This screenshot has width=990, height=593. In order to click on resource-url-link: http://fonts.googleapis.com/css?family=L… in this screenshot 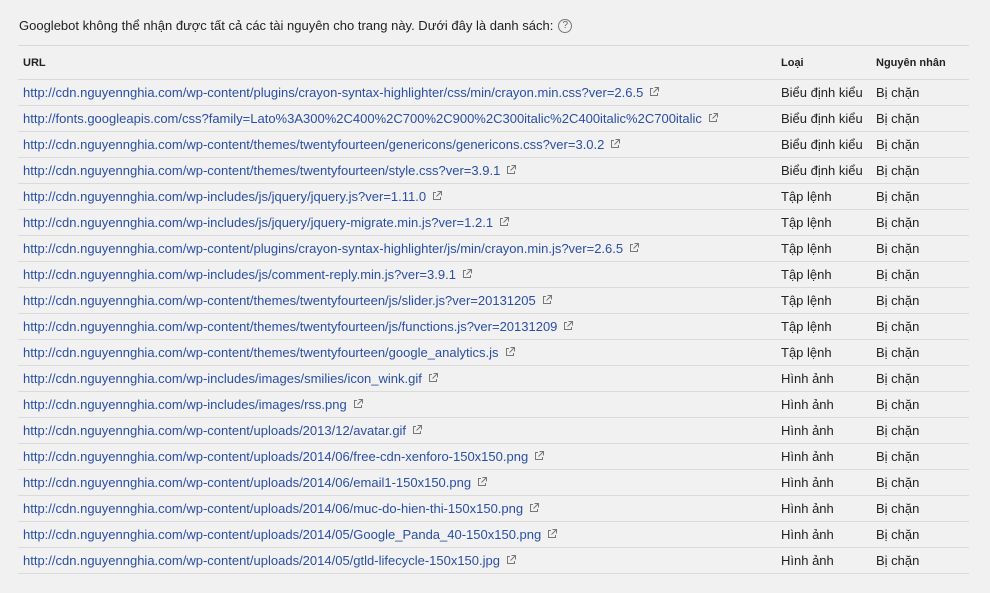, I will do `click(362, 118)`.